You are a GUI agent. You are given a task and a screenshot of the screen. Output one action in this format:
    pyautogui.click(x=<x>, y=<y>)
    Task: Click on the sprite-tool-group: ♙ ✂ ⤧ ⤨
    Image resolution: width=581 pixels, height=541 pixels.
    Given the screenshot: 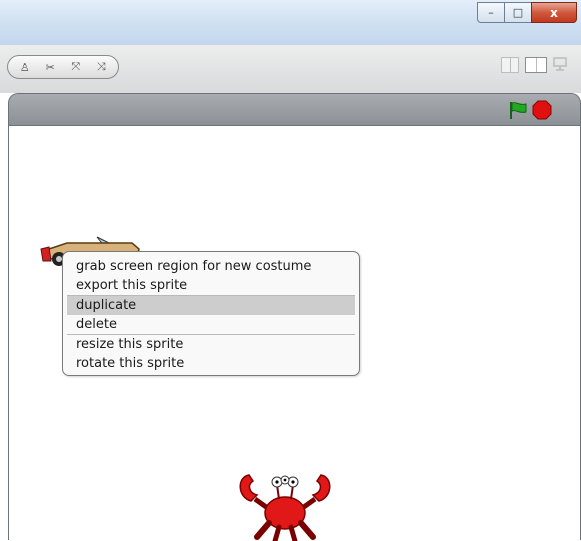 What is the action you would take?
    pyautogui.click(x=63, y=67)
    